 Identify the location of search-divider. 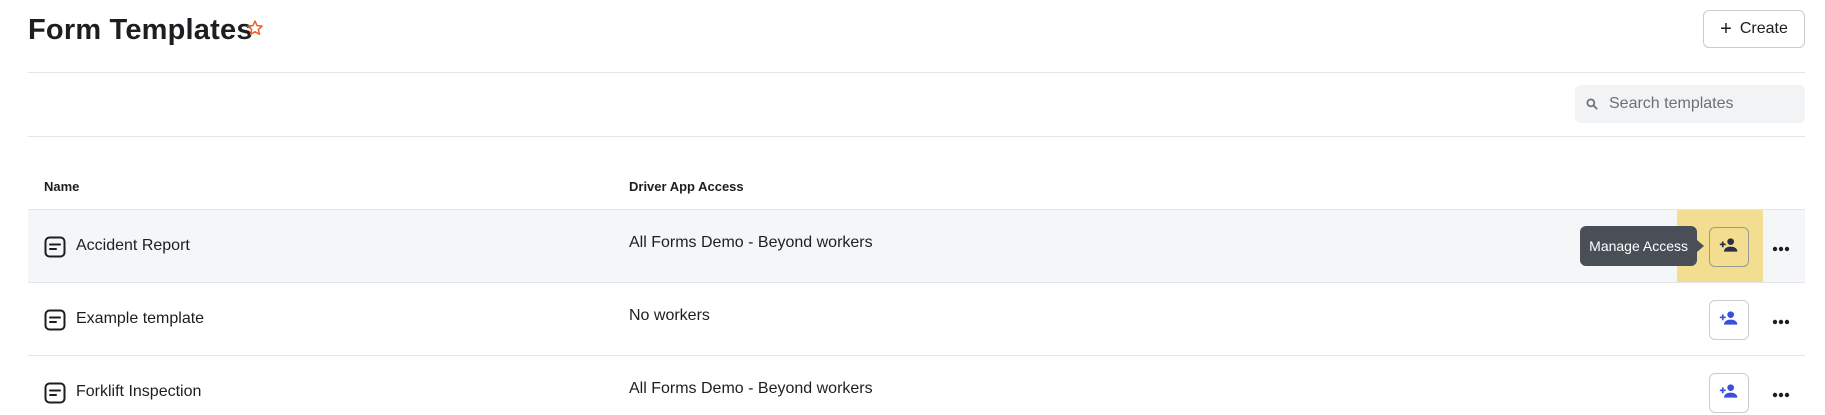
(916, 136).